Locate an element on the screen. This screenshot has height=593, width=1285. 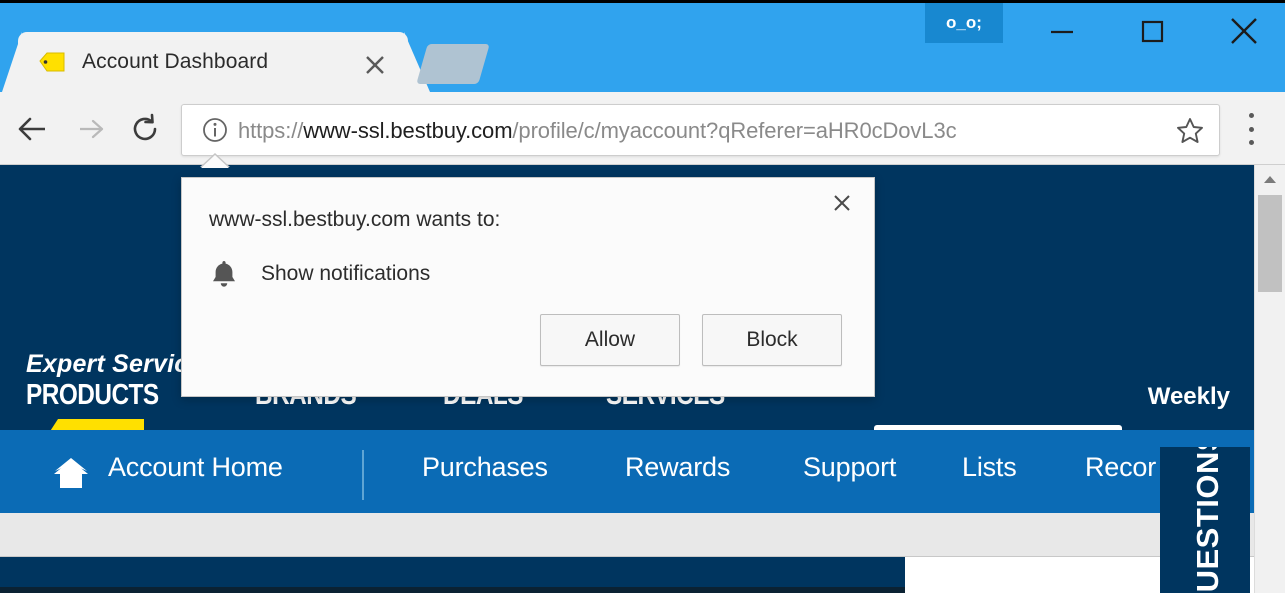
reload-icon is located at coordinates (145, 129).